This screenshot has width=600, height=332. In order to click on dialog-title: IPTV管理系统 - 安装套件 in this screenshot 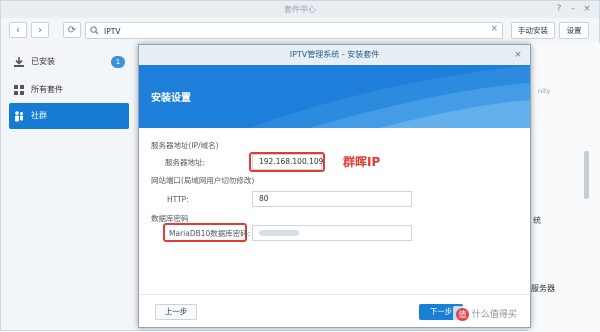, I will do `click(334, 55)`.